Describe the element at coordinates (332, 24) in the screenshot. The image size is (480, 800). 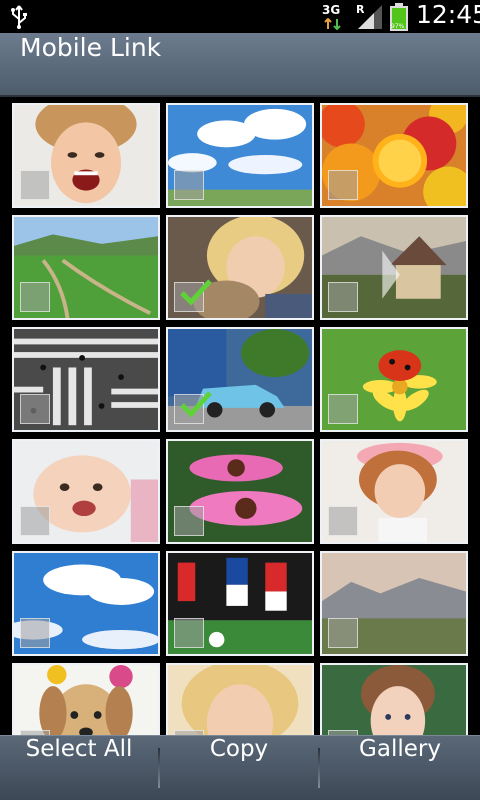
I see `data-activity-icon` at that location.